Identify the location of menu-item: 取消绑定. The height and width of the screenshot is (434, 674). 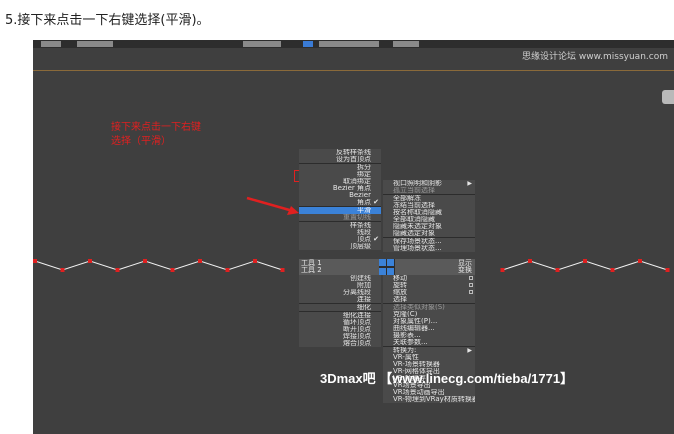
(340, 181).